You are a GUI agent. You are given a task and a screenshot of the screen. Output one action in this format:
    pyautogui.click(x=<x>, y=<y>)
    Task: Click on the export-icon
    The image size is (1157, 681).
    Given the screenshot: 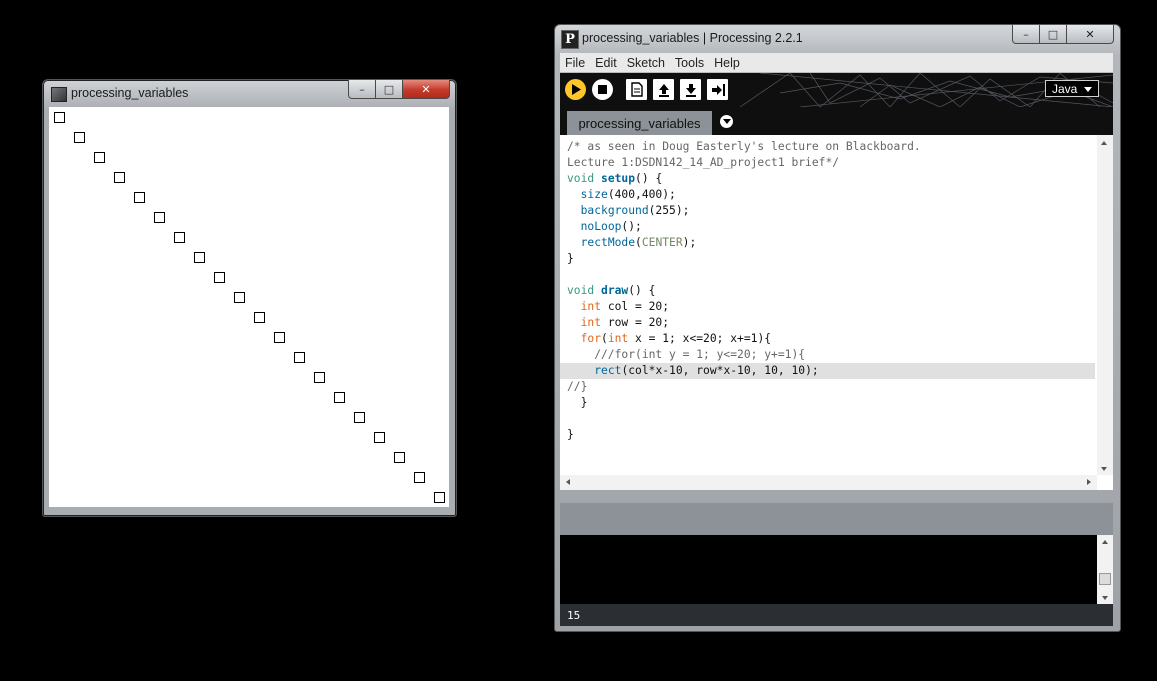 What is the action you would take?
    pyautogui.click(x=718, y=89)
    